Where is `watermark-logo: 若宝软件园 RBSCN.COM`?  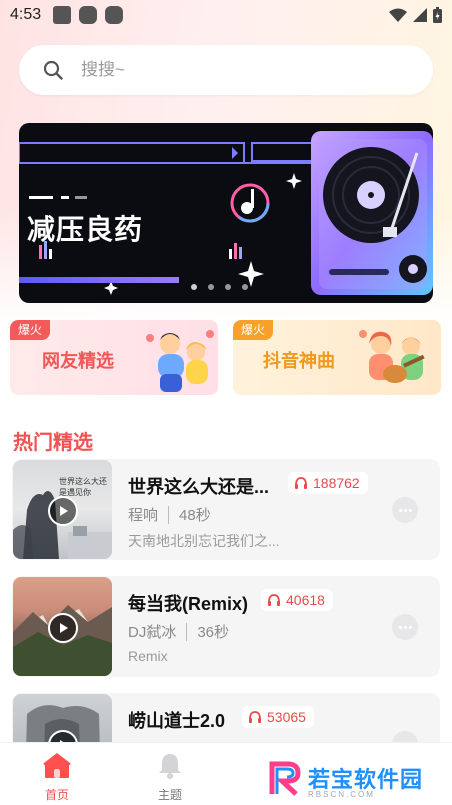
watermark-logo: 若宝软件园 RBSCN.COM is located at coordinates (345, 779).